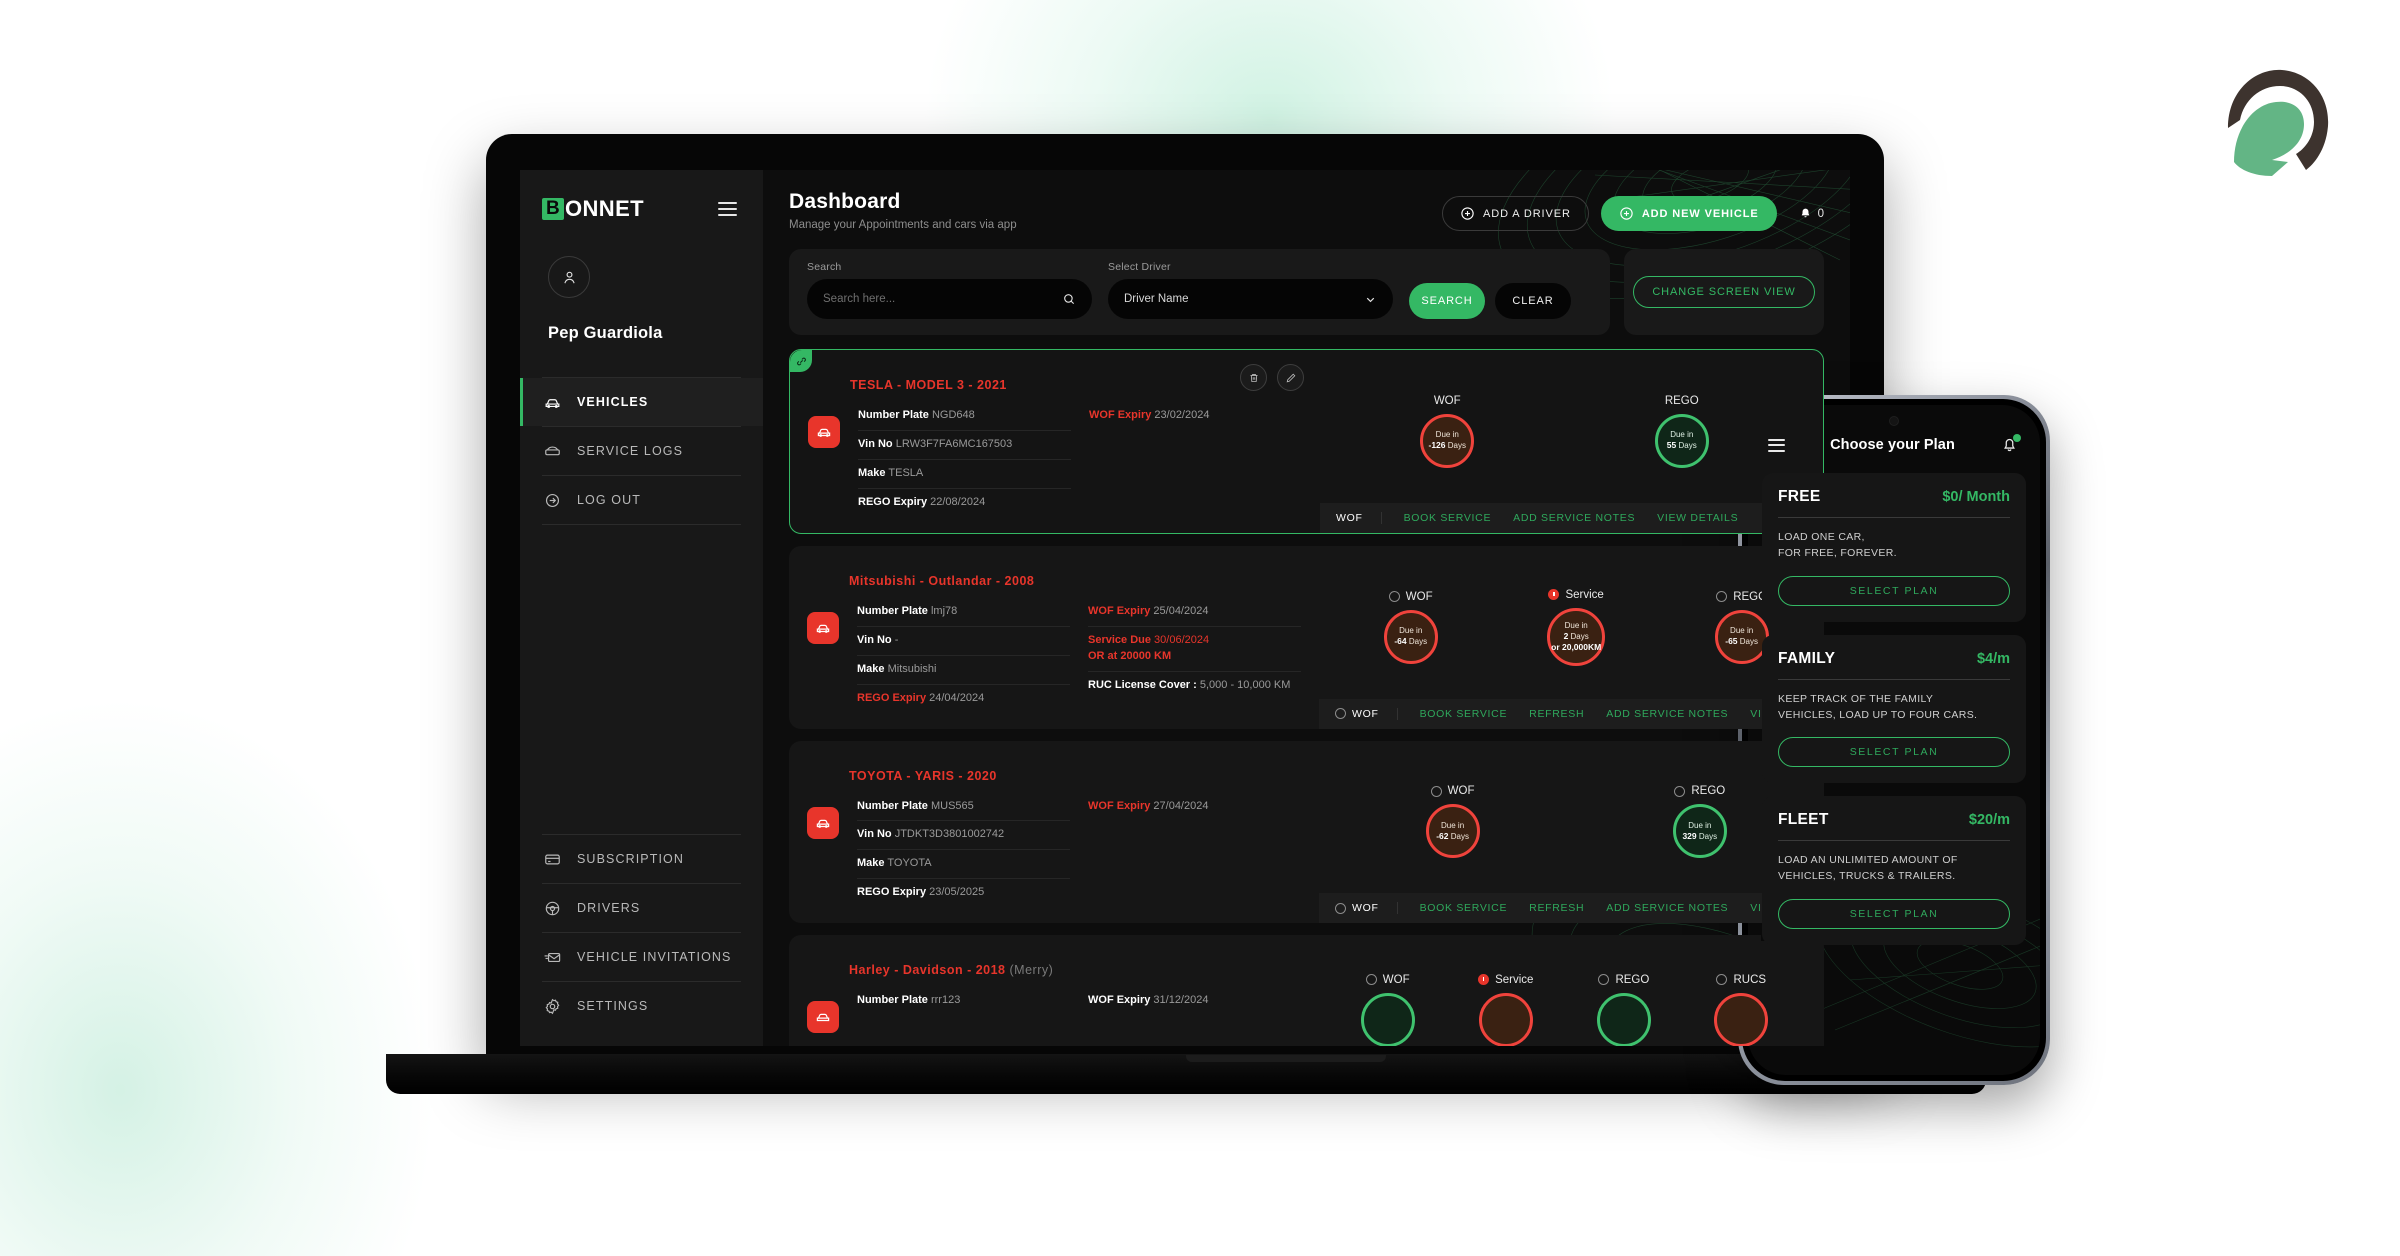  I want to click on select-driver-label: Select Driver, so click(1139, 267).